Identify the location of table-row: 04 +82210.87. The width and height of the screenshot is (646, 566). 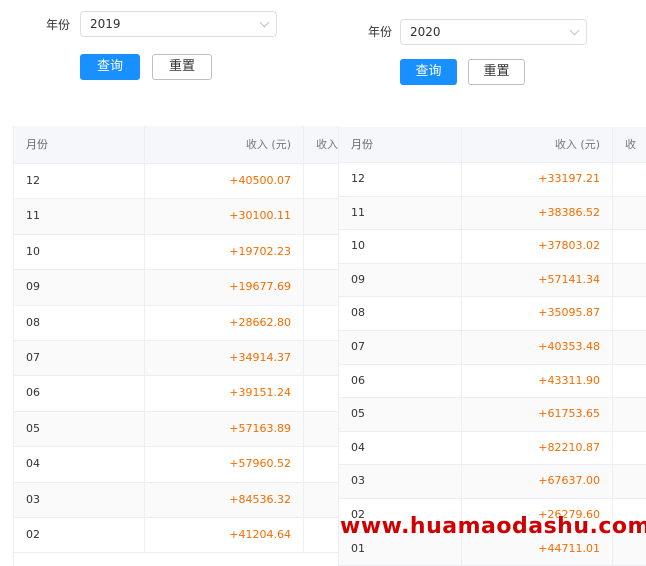
(492, 448).